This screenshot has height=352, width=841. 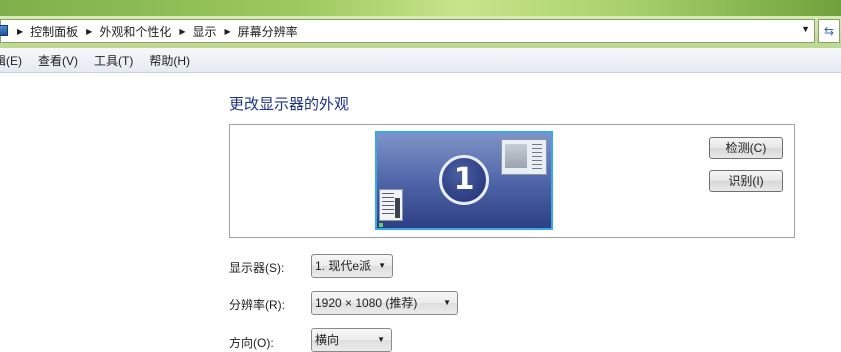 What do you see at coordinates (327, 340) in the screenshot?
I see `orientation-select-value: 横向` at bounding box center [327, 340].